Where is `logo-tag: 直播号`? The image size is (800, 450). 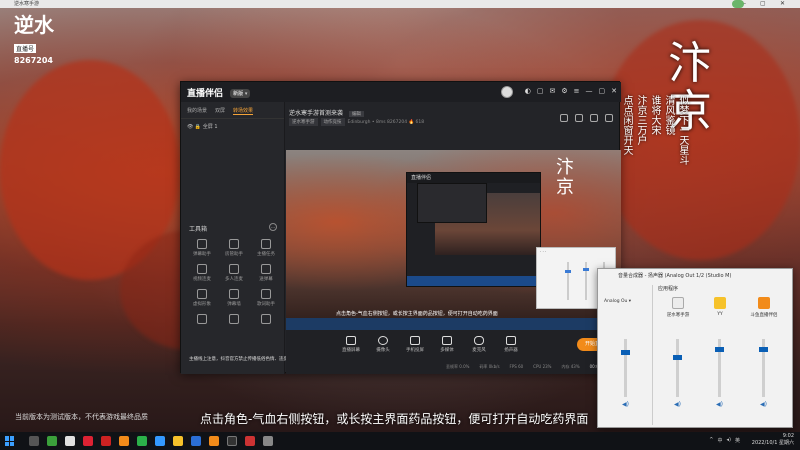
logo-tag: 直播号 is located at coordinates (25, 48).